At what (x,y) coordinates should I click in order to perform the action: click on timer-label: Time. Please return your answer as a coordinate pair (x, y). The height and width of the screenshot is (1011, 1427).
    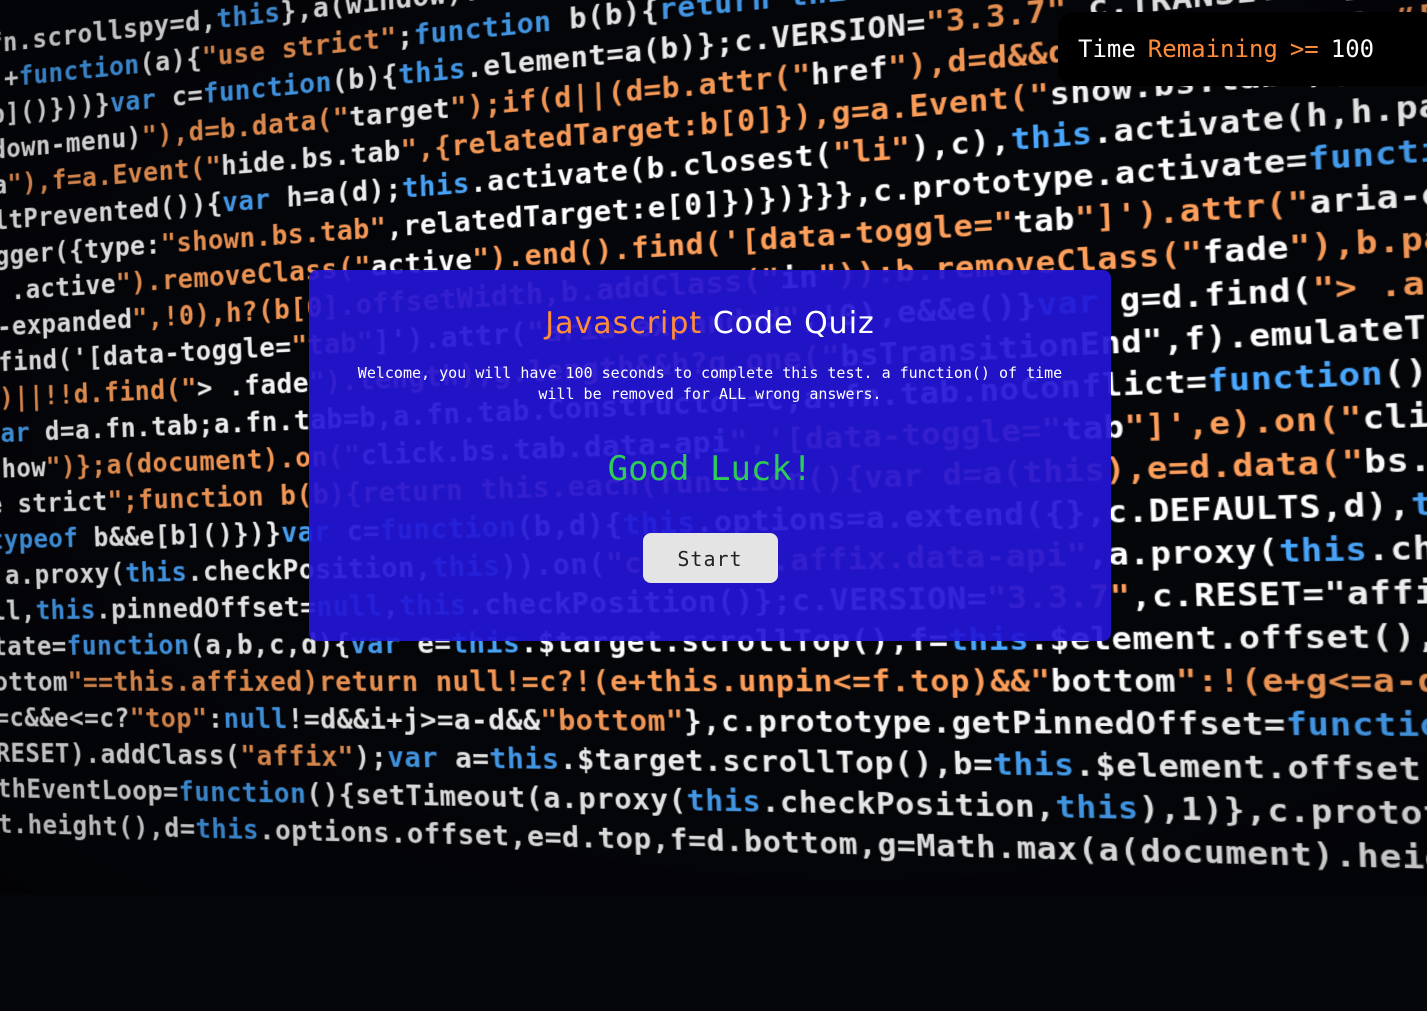
    Looking at the image, I should click on (1107, 49).